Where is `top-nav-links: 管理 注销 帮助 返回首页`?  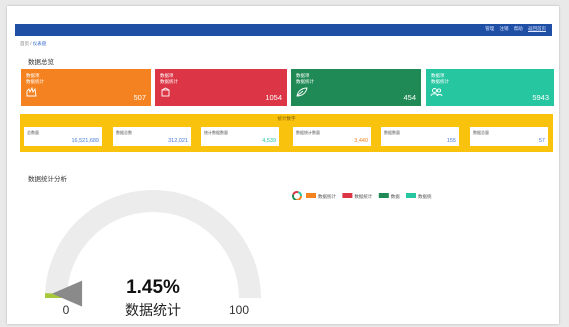
top-nav-links: 管理 注销 帮助 返回首页 is located at coordinates (513, 29).